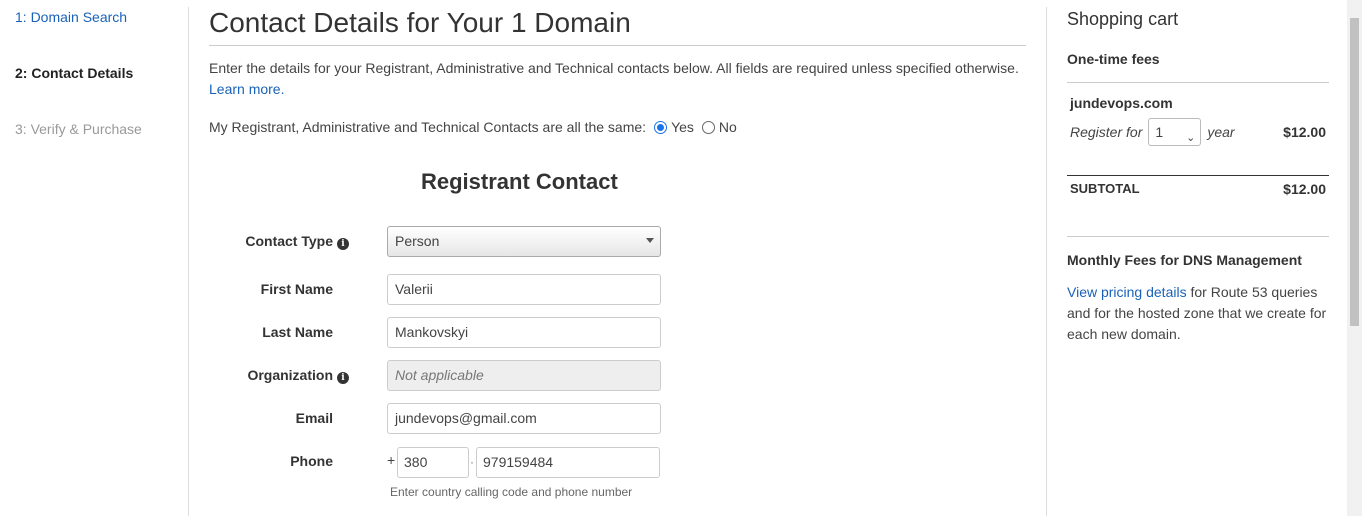  What do you see at coordinates (1354, 172) in the screenshot?
I see `scrollbar-thumb` at bounding box center [1354, 172].